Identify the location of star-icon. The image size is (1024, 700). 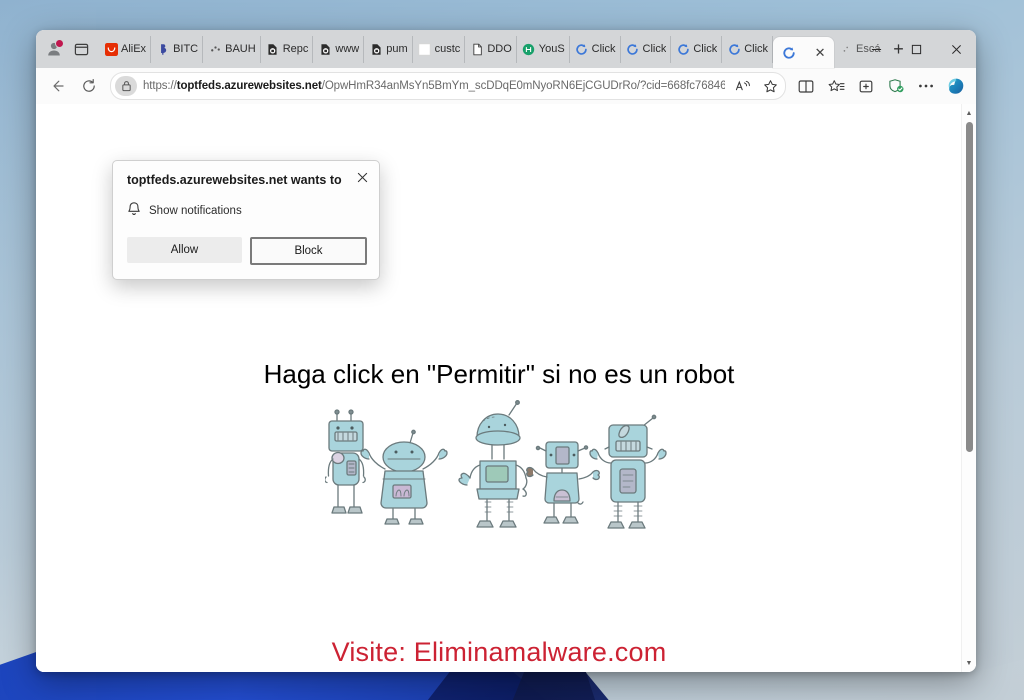
(770, 85).